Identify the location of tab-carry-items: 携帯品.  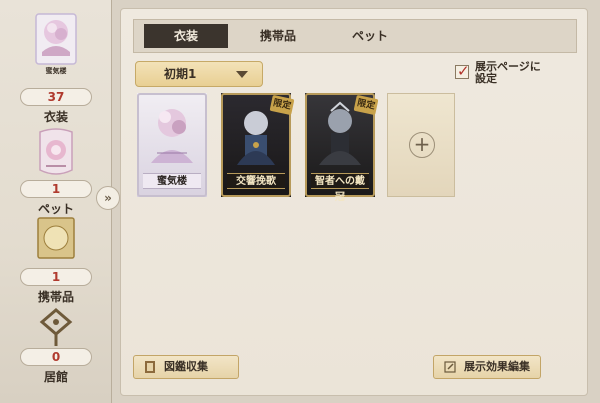
(278, 36).